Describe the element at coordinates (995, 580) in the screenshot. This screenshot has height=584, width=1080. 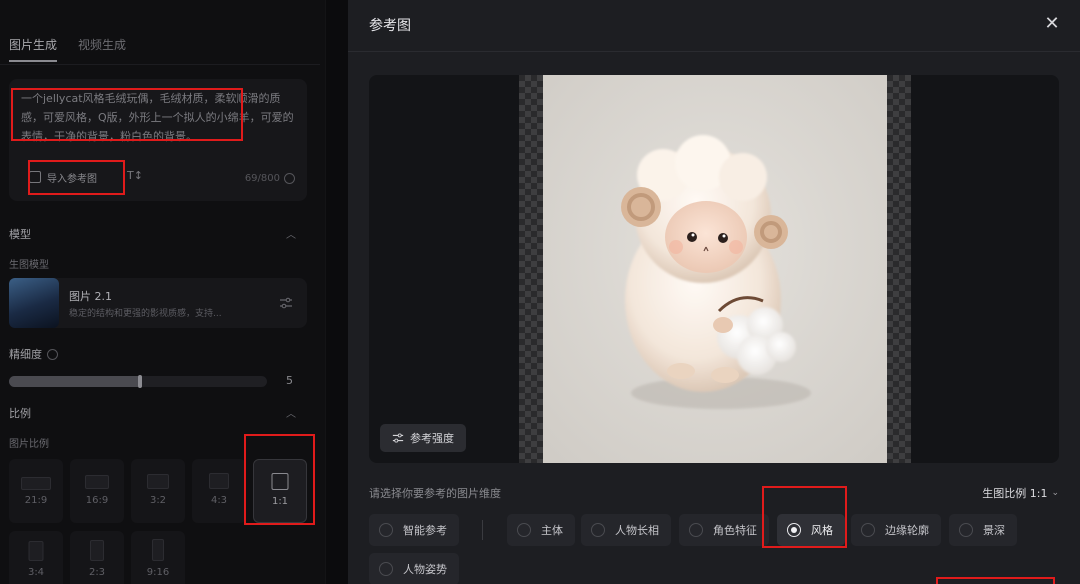
I see `annotation-box-confirm` at that location.